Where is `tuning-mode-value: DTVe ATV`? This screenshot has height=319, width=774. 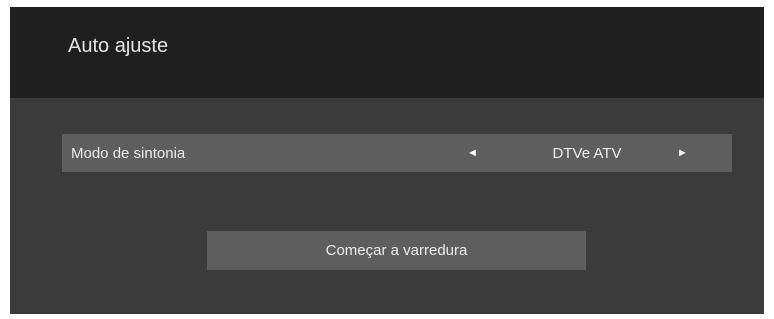
tuning-mode-value: DTVe ATV is located at coordinates (587, 153).